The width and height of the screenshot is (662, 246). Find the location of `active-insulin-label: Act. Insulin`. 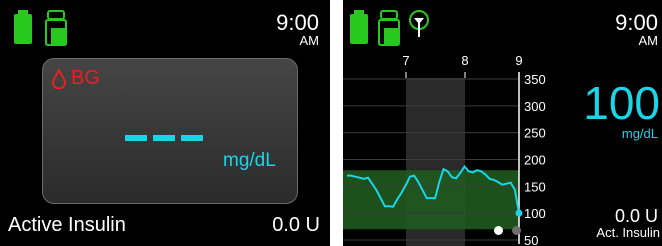

active-insulin-label: Act. Insulin is located at coordinates (628, 232).